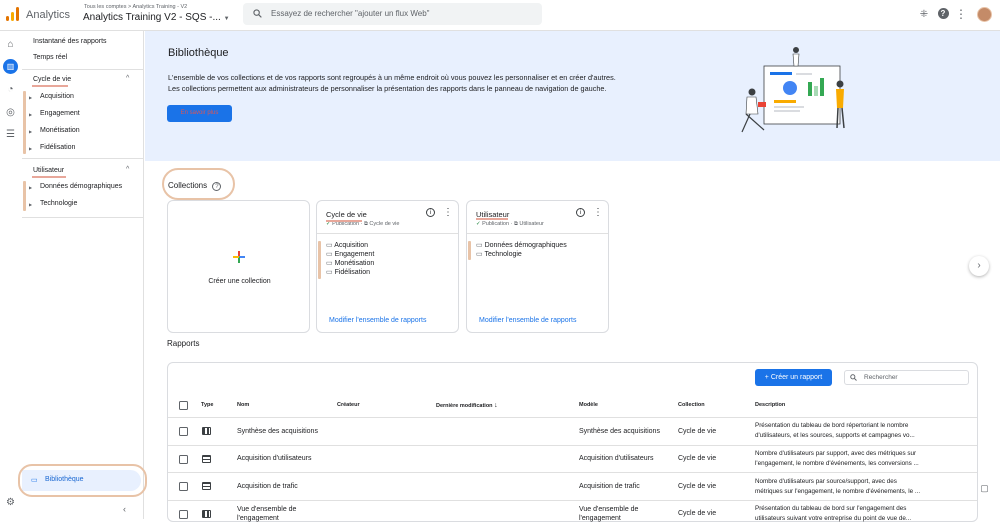  Describe the element at coordinates (10, 275) in the screenshot. I see `left-rail` at that location.